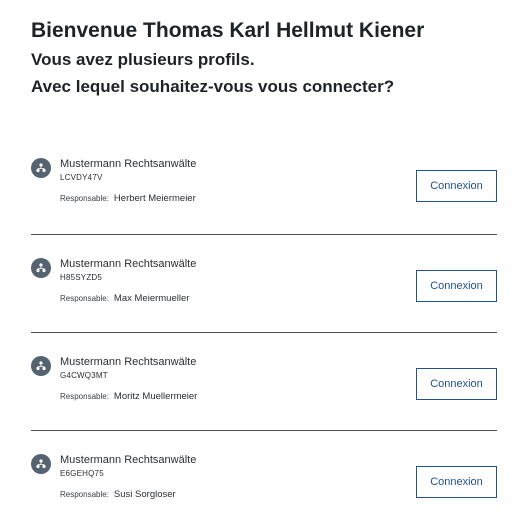 The image size is (526, 531). I want to click on responsible-line: Responsable: Susi Sorgloser, so click(128, 495).